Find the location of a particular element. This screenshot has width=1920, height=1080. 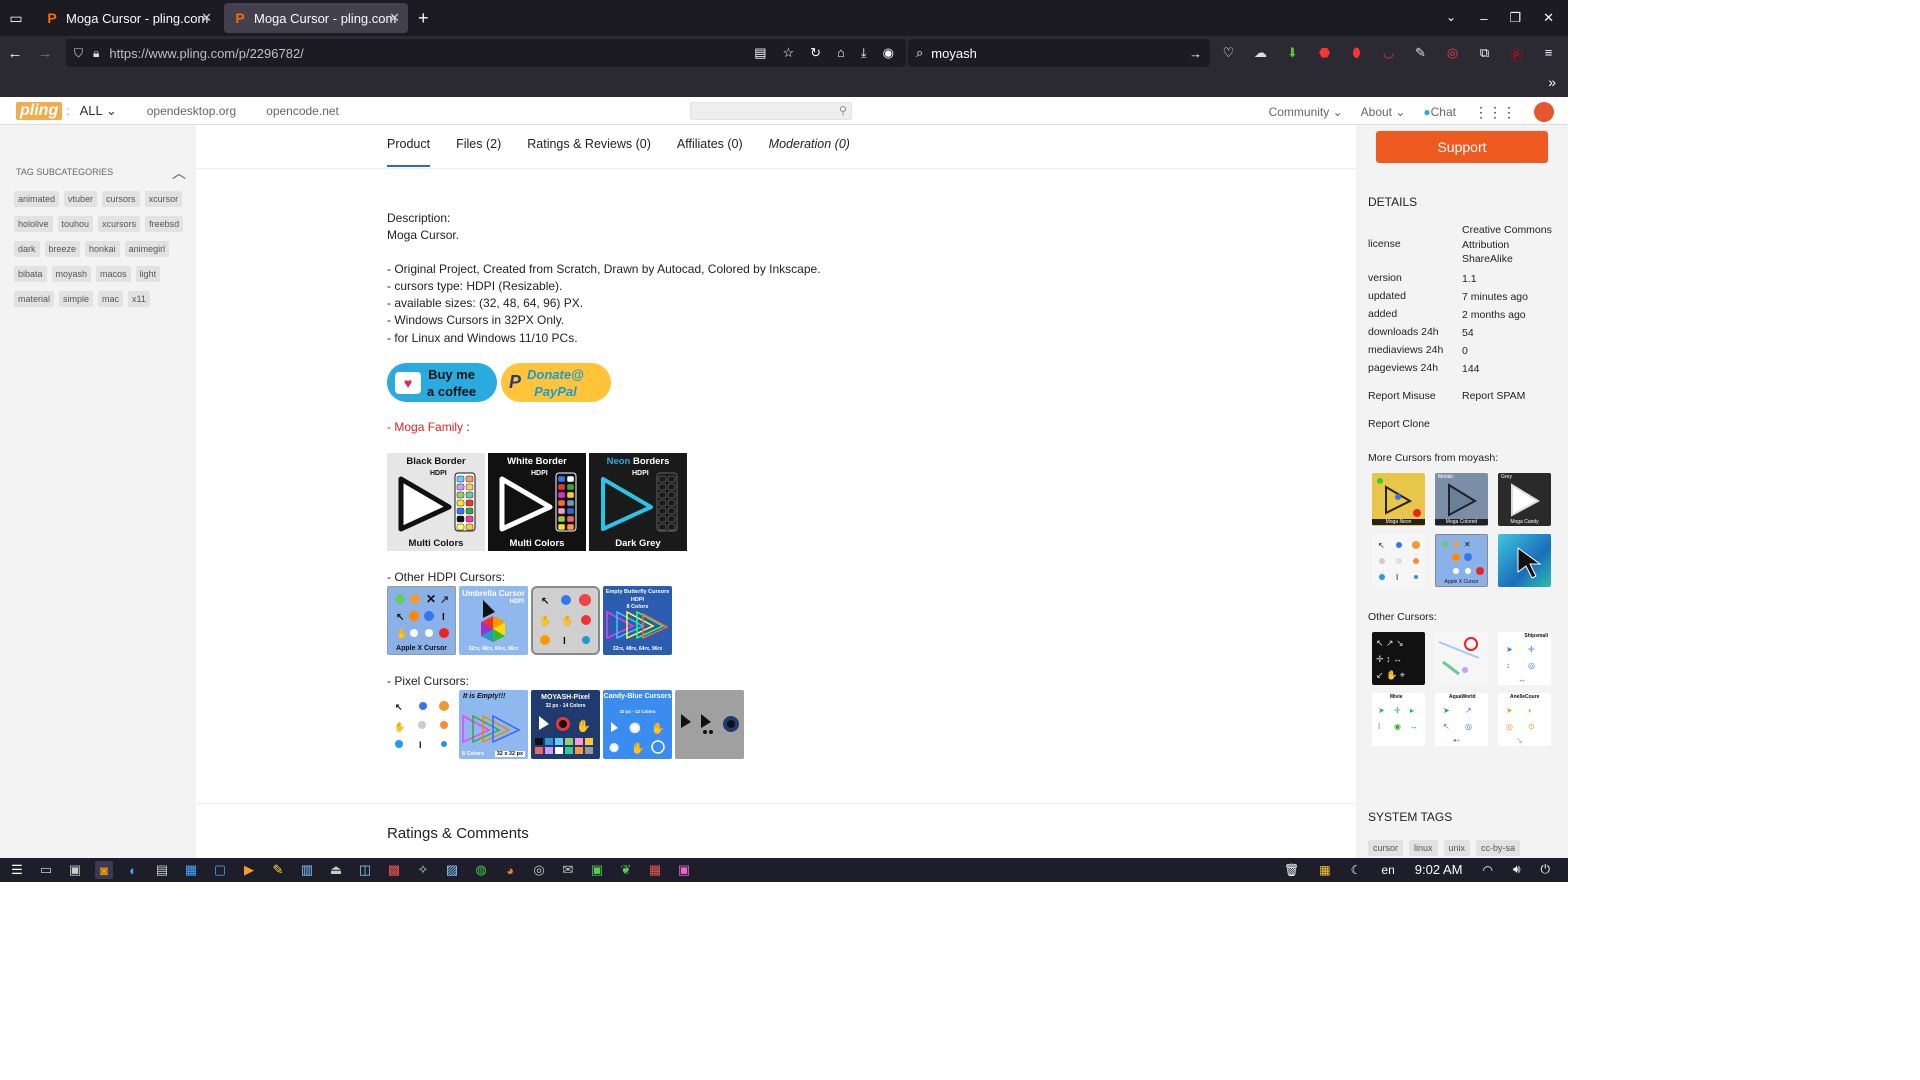

tag-hololive: hololive is located at coordinates (33, 224).